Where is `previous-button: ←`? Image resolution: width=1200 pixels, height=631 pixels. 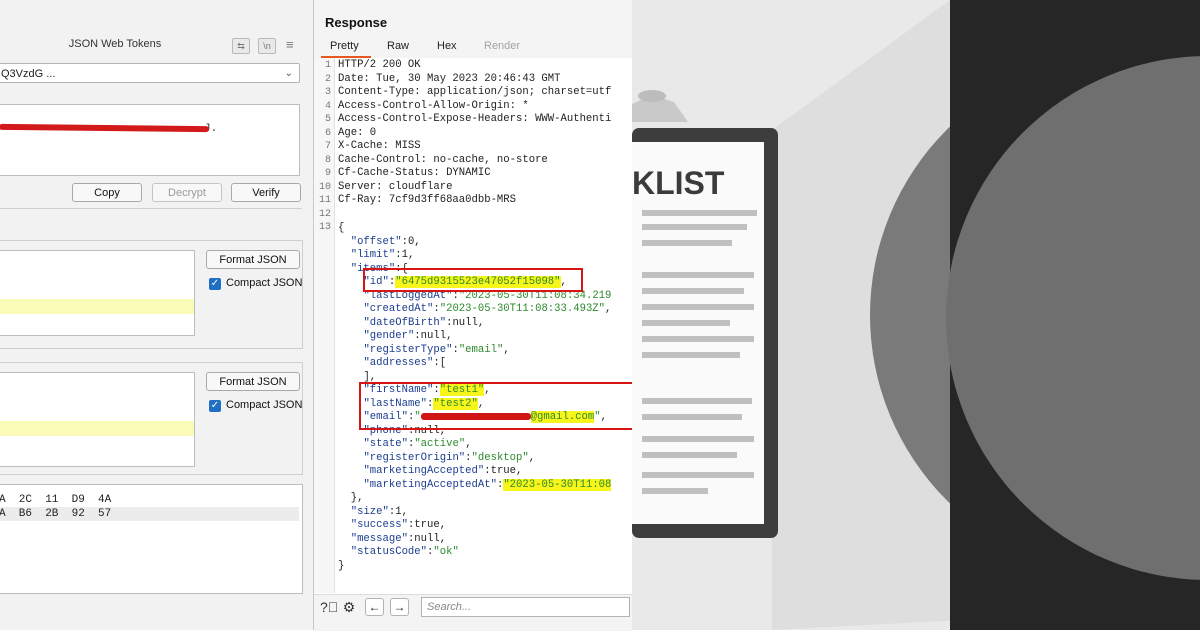
previous-button: ← is located at coordinates (374, 607).